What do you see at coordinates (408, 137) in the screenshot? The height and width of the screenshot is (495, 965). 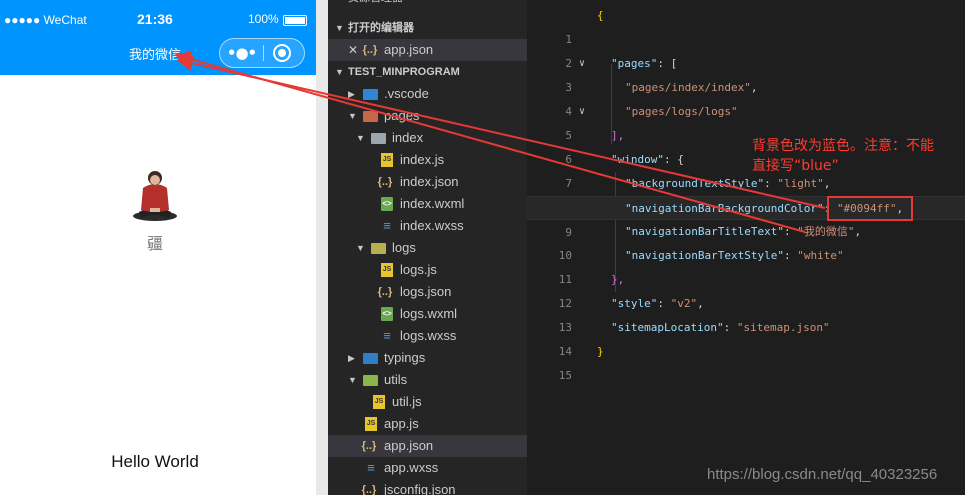 I see `tree-label: index` at bounding box center [408, 137].